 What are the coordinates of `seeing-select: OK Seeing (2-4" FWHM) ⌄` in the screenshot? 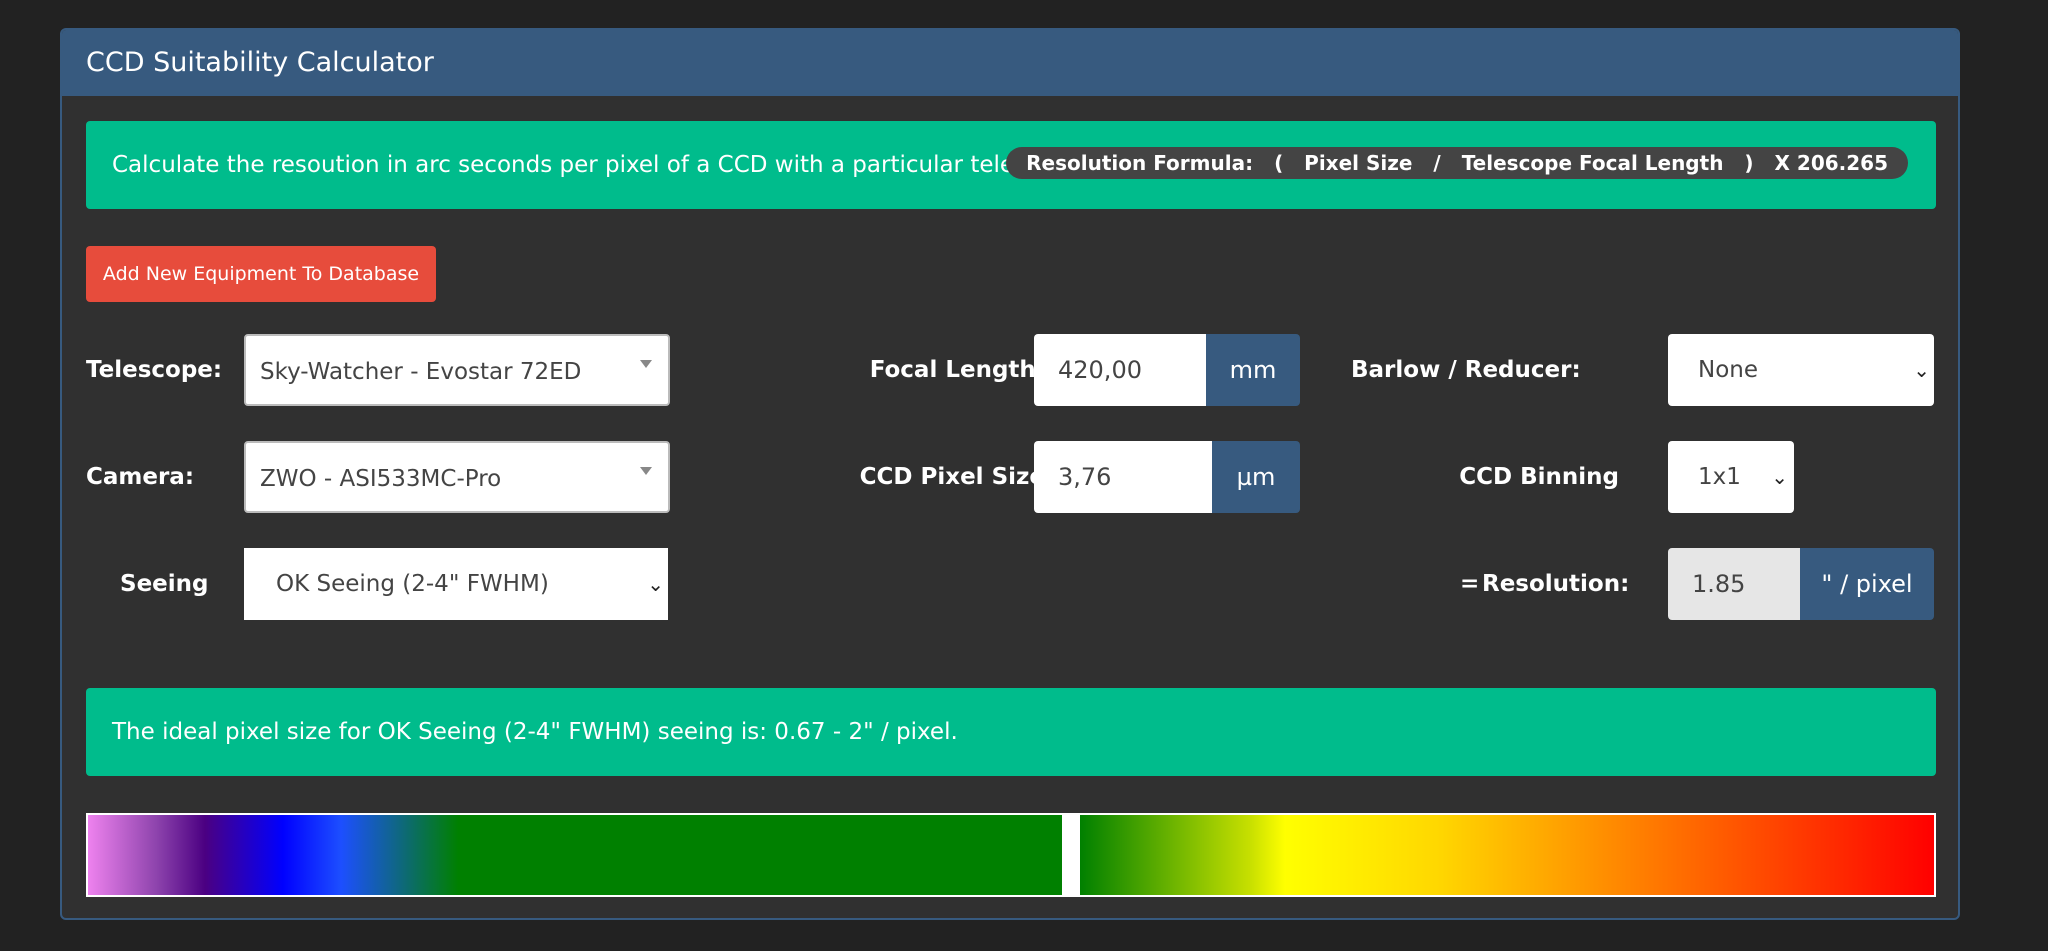 It's located at (456, 584).